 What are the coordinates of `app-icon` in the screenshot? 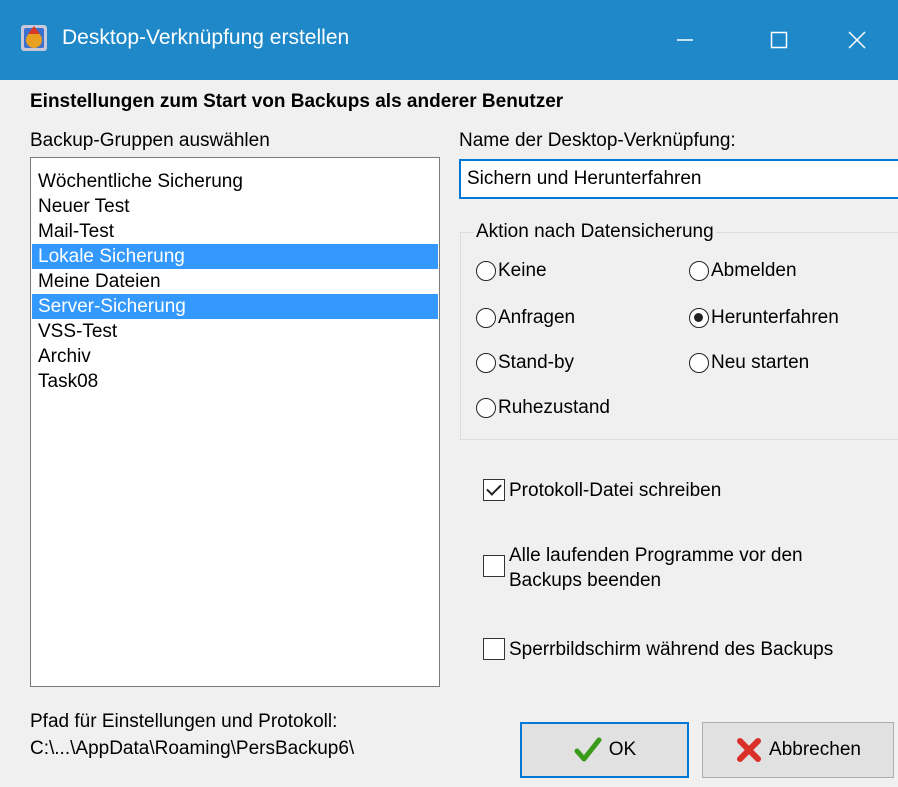 It's located at (35, 39).